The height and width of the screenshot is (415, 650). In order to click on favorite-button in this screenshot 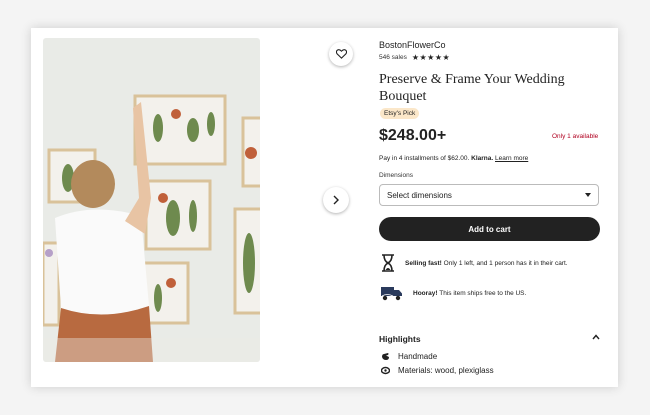, I will do `click(341, 54)`.